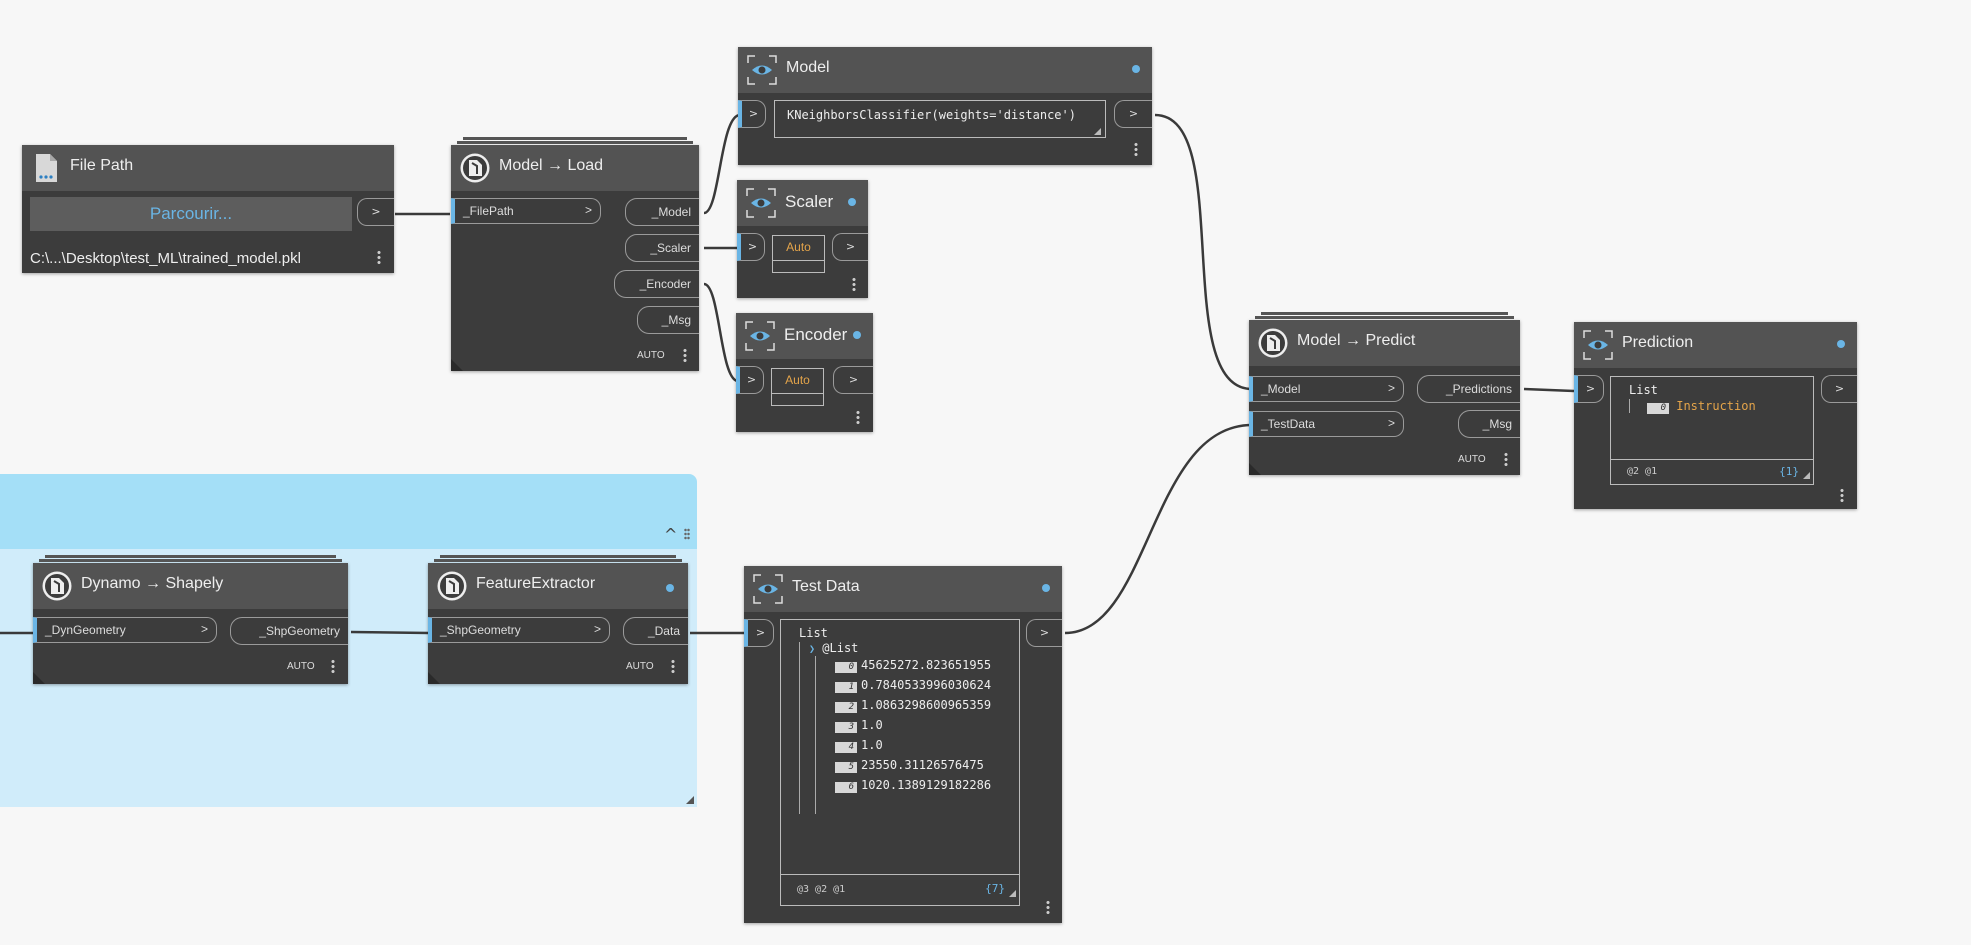 This screenshot has height=945, width=1971. What do you see at coordinates (913, 705) in the screenshot?
I see `list-item: 2 1.0863298600965359` at bounding box center [913, 705].